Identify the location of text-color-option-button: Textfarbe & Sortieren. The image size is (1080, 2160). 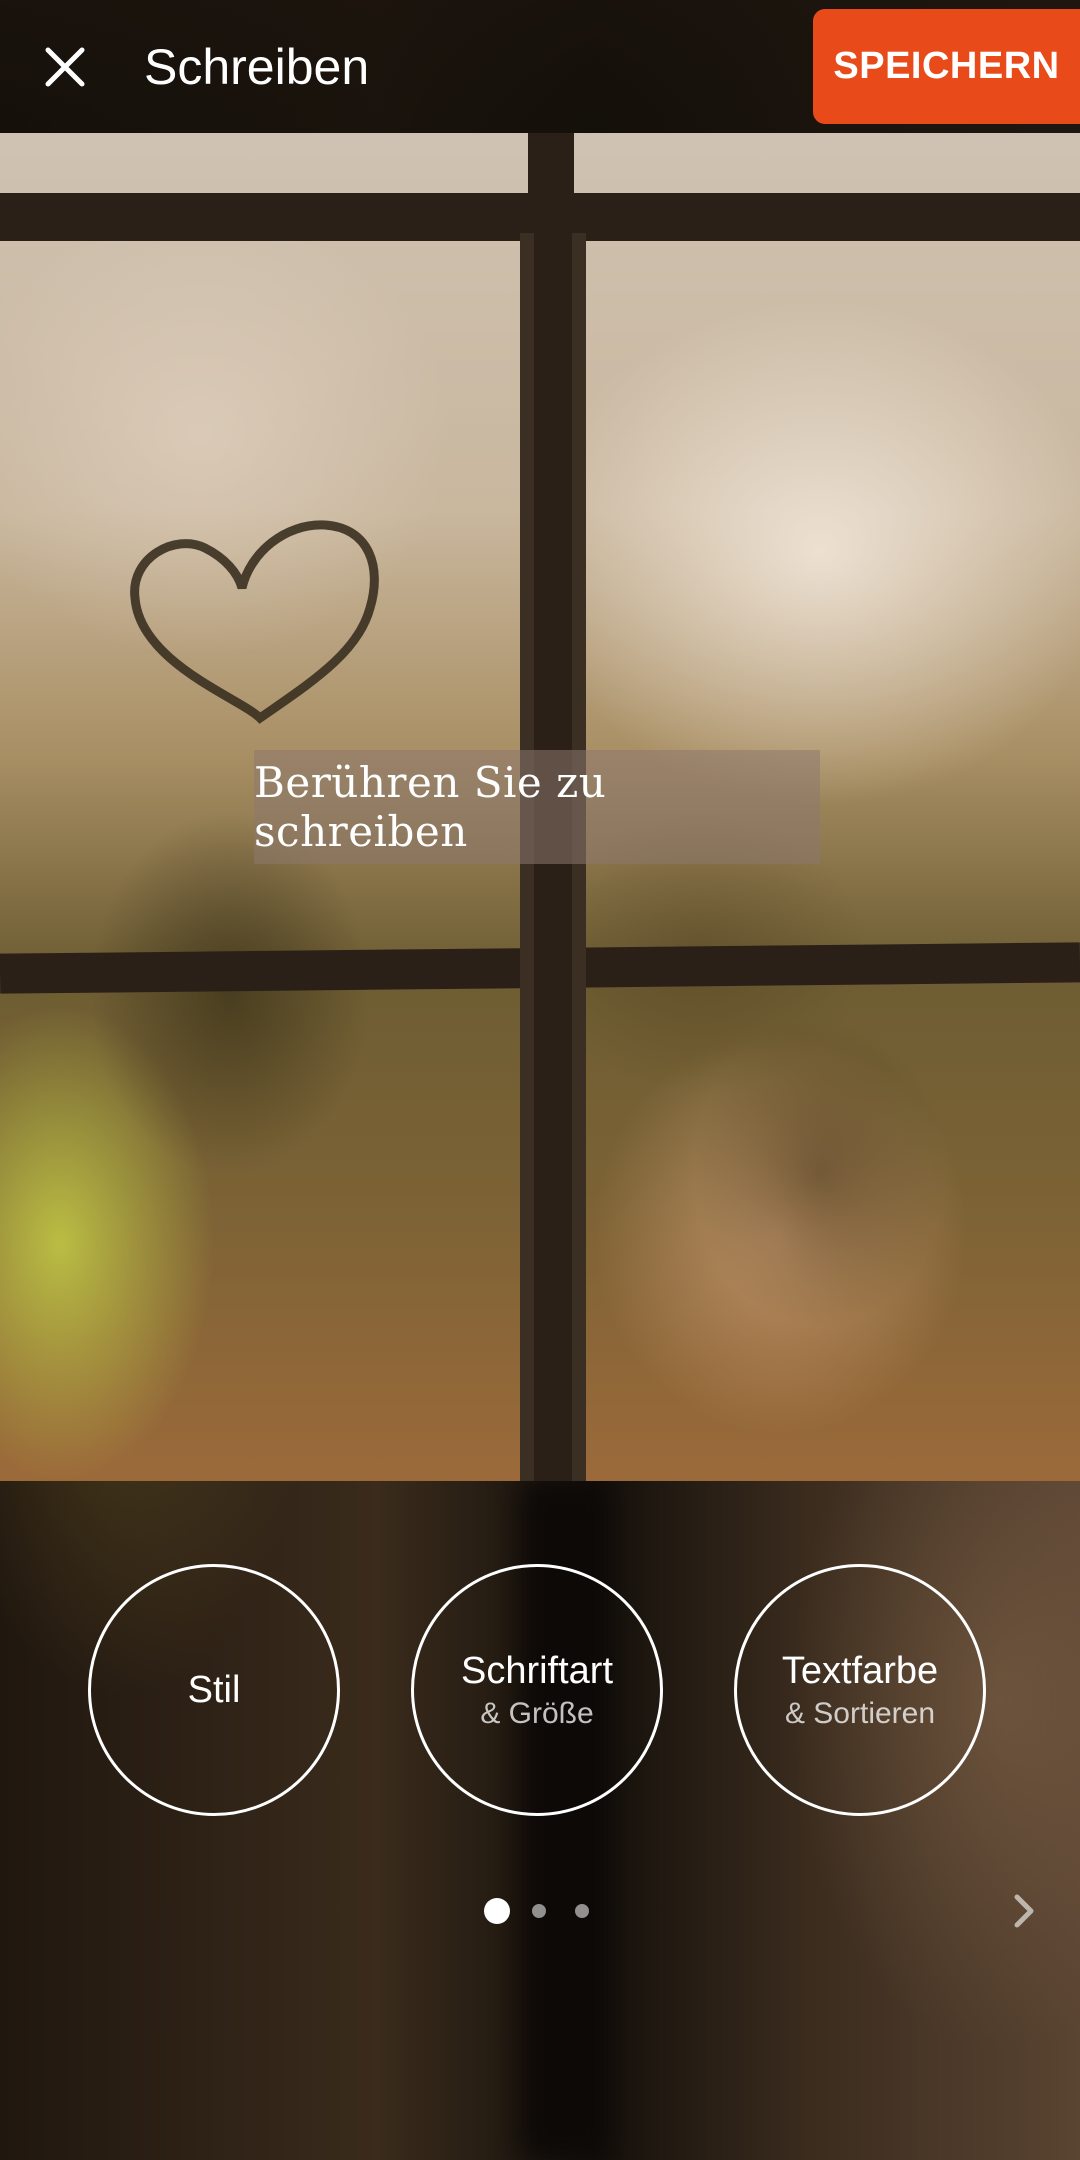
(860, 1690).